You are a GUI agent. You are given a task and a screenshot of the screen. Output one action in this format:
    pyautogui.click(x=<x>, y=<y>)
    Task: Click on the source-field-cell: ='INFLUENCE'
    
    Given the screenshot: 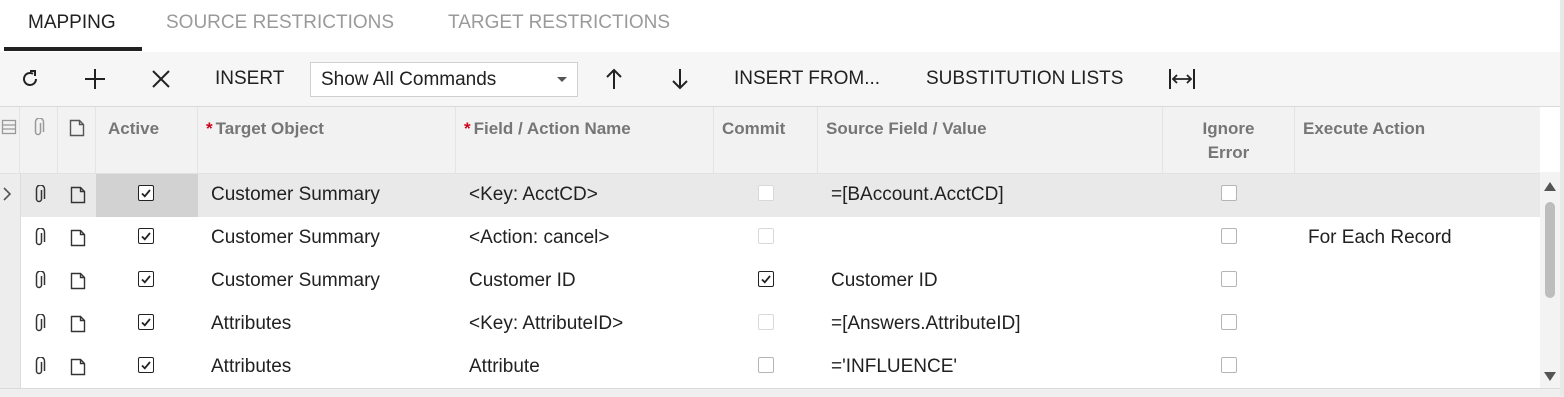 What is the action you would take?
    pyautogui.click(x=894, y=367)
    